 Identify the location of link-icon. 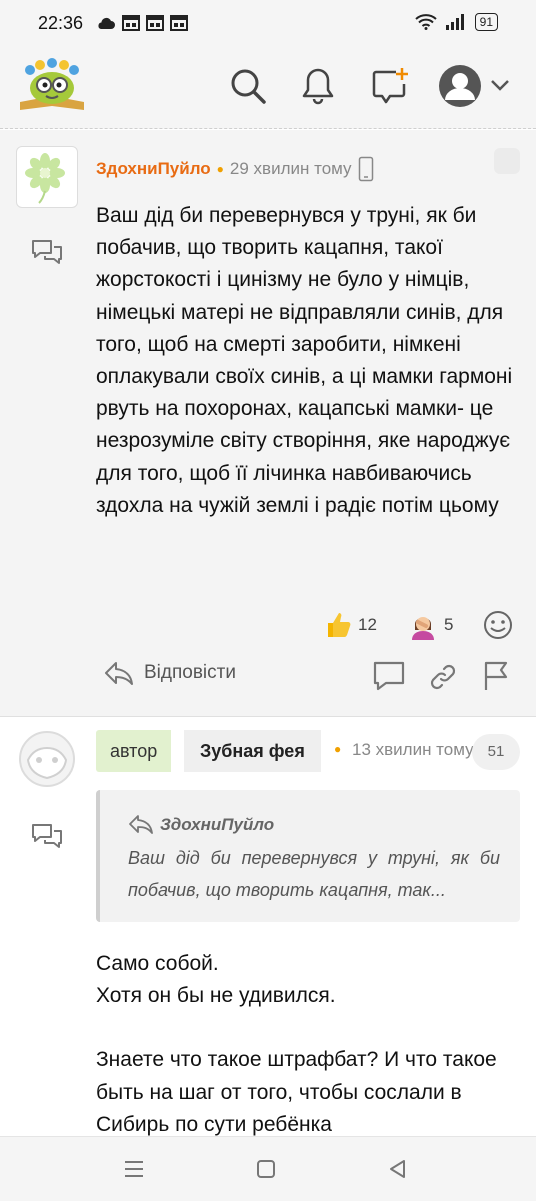
(443, 677).